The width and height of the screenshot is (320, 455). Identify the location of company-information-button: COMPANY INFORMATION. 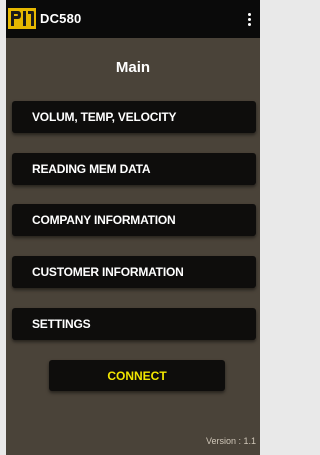
(134, 220).